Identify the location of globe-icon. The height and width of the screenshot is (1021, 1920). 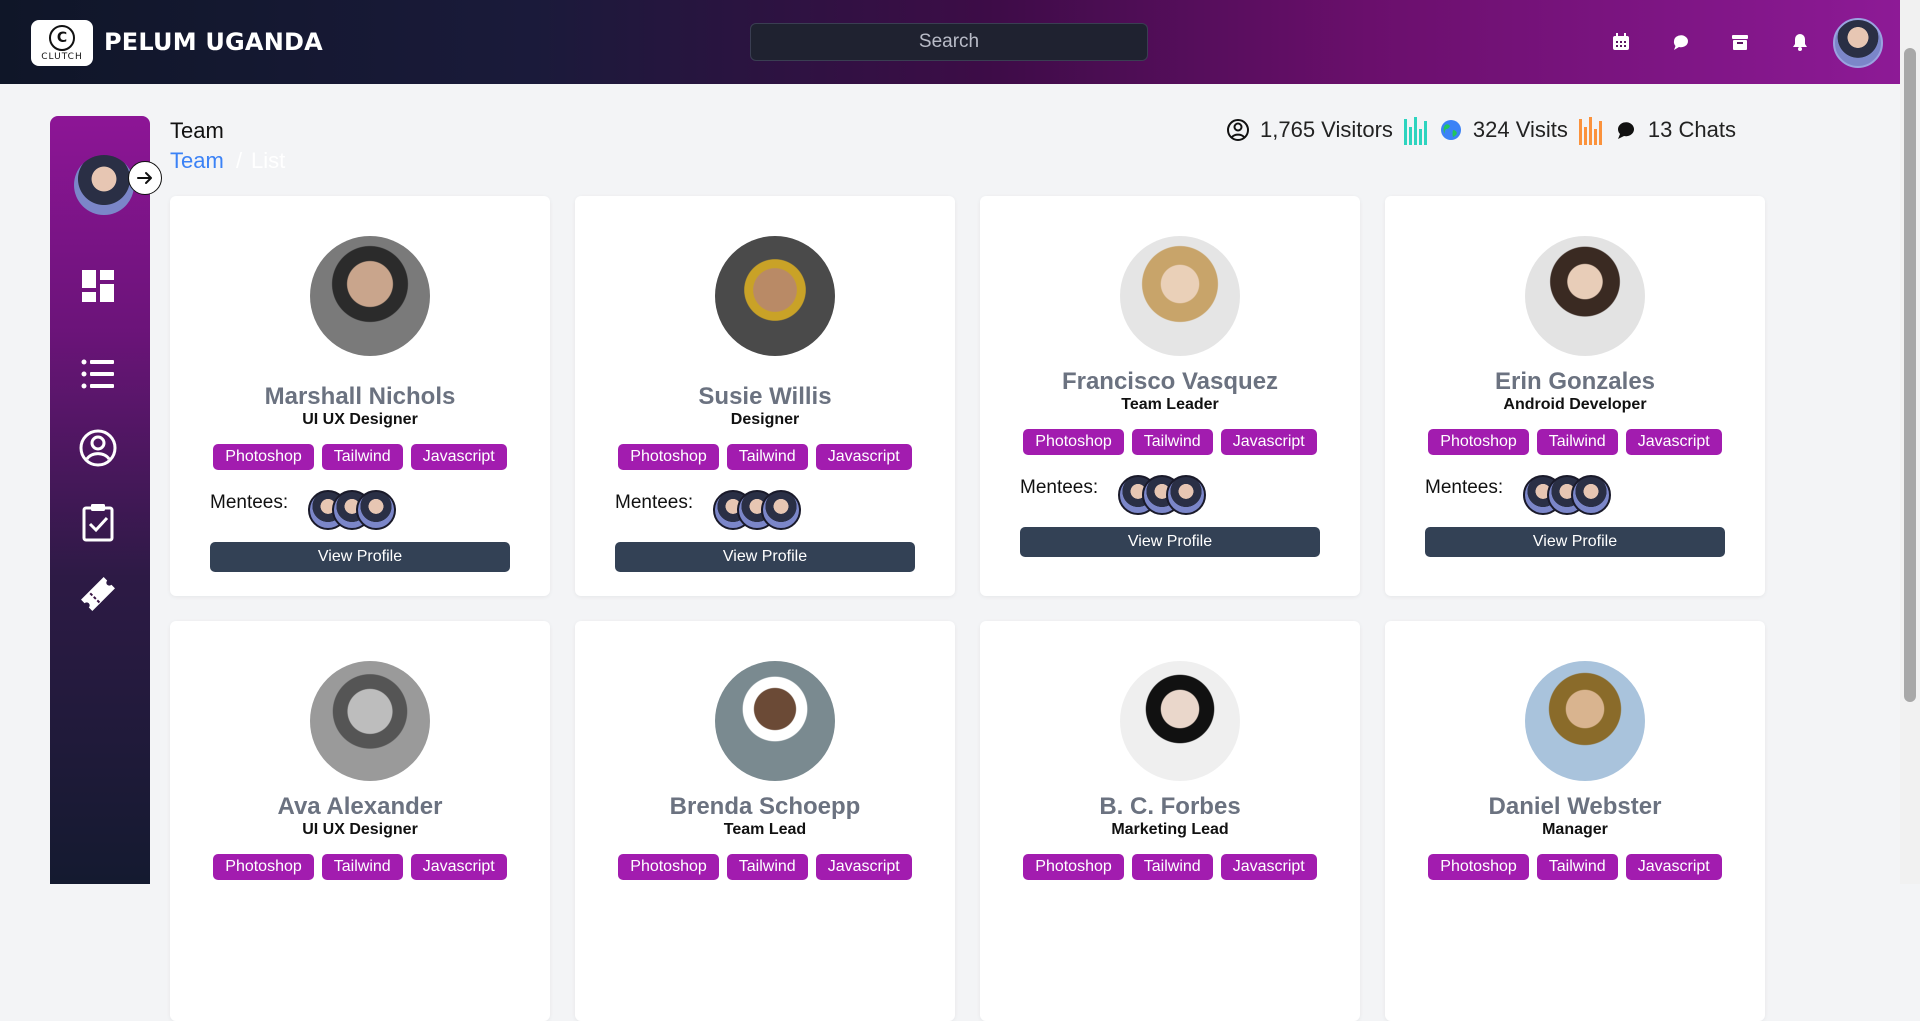
(1450, 130).